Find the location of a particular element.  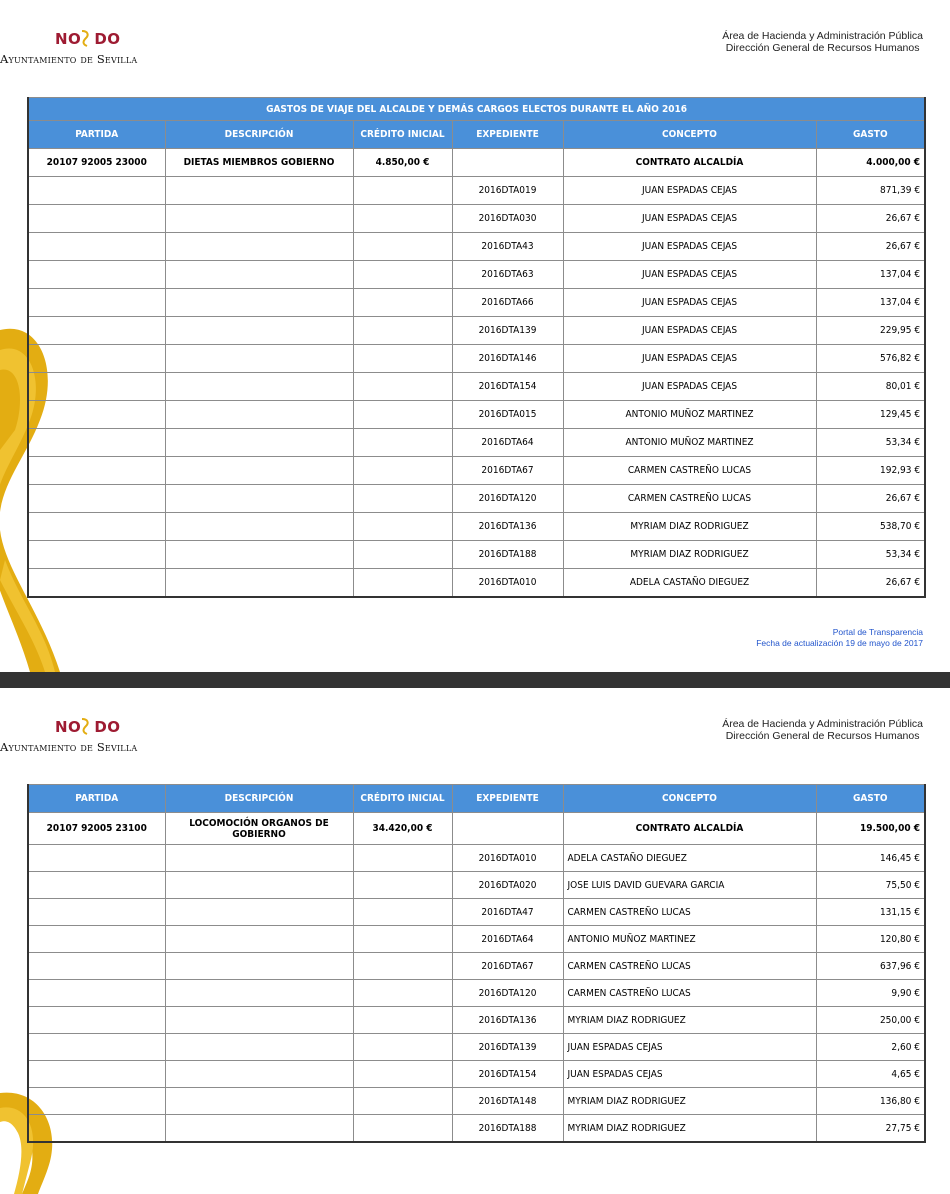

table-row: 2016DTA154 JUAN ESPADAS CEJAS 4,65 € is located at coordinates (476, 1074).